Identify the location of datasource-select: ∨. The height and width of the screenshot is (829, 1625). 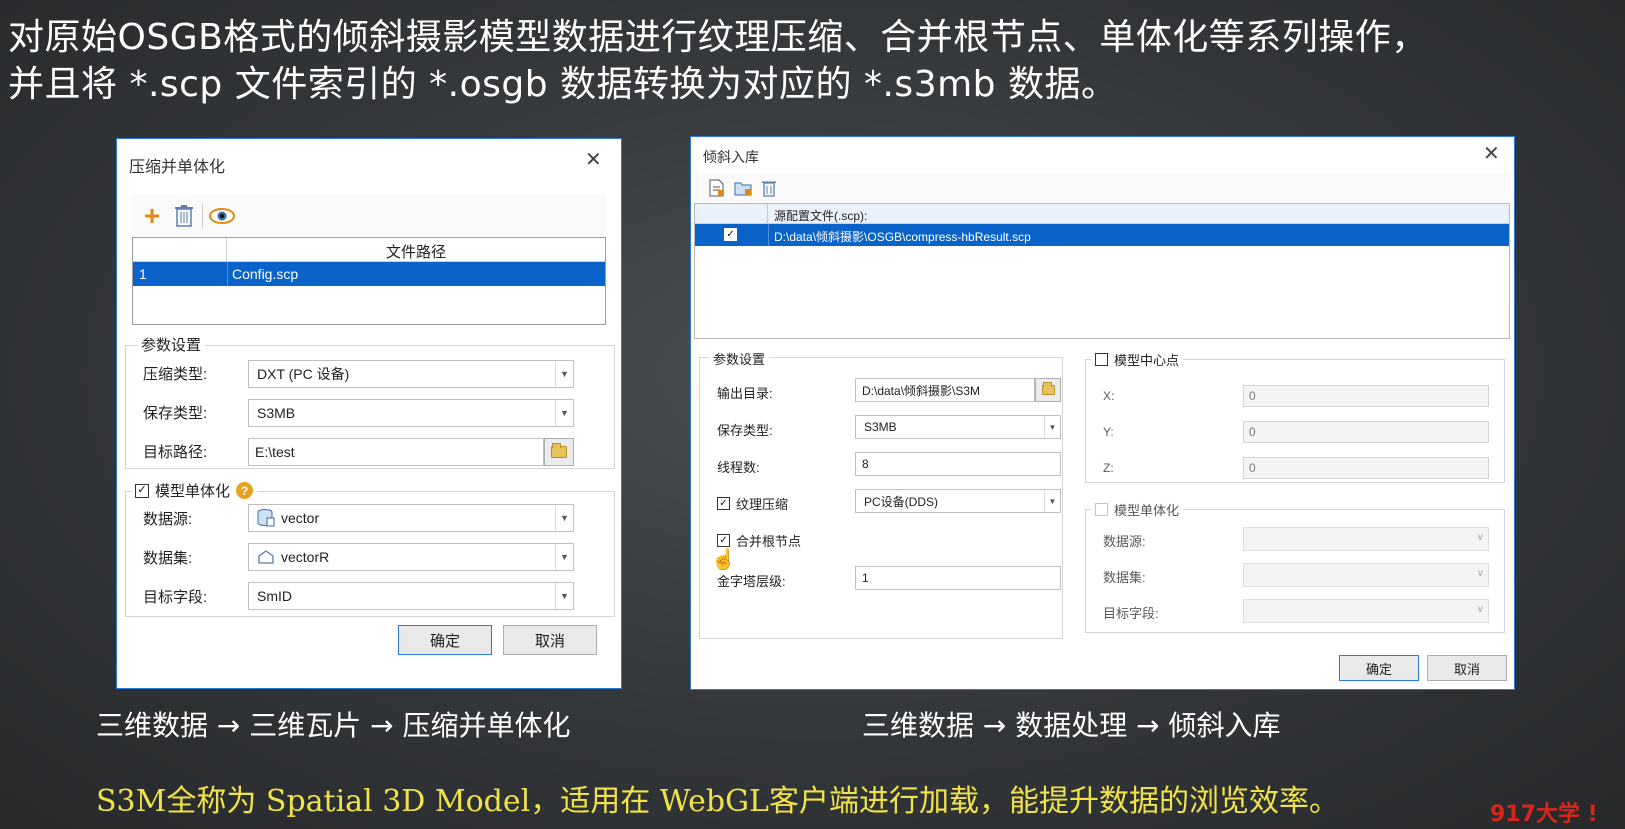
(1366, 539).